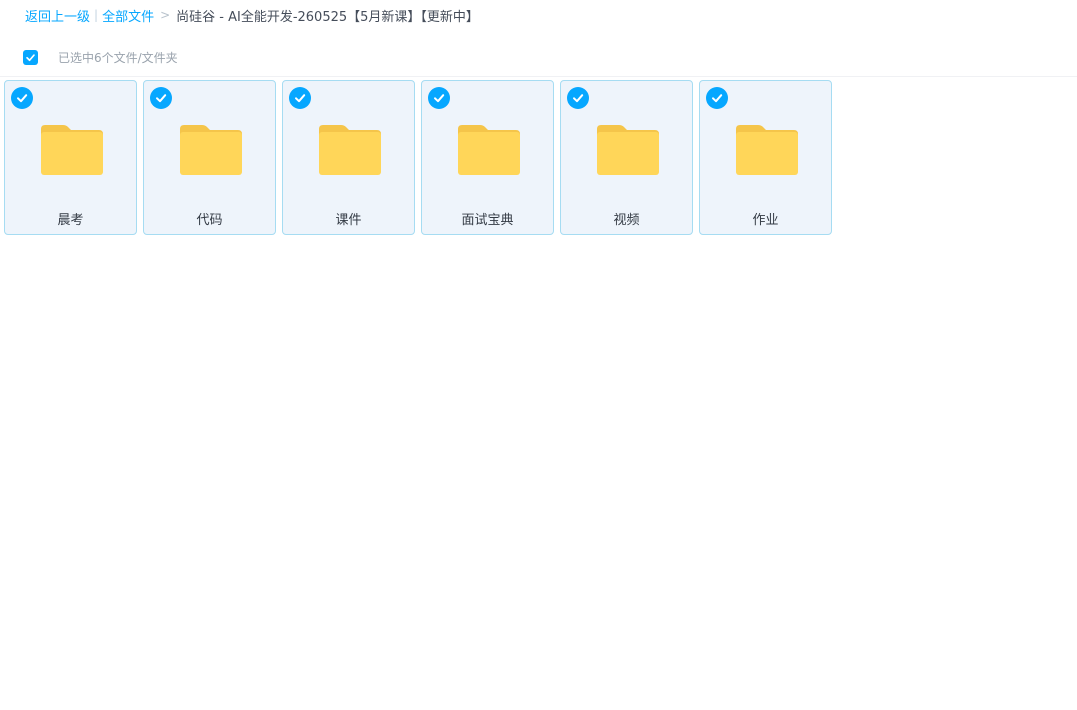 The image size is (1077, 710). What do you see at coordinates (70, 218) in the screenshot?
I see `folder-name: 晨考` at bounding box center [70, 218].